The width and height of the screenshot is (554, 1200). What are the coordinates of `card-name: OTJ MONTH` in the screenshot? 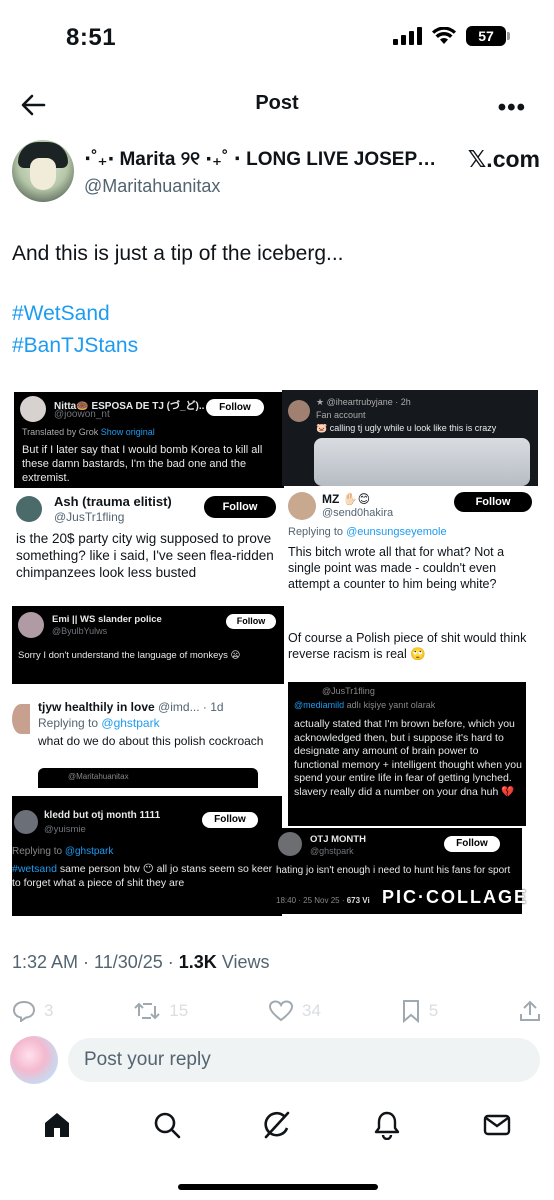 It's located at (338, 839).